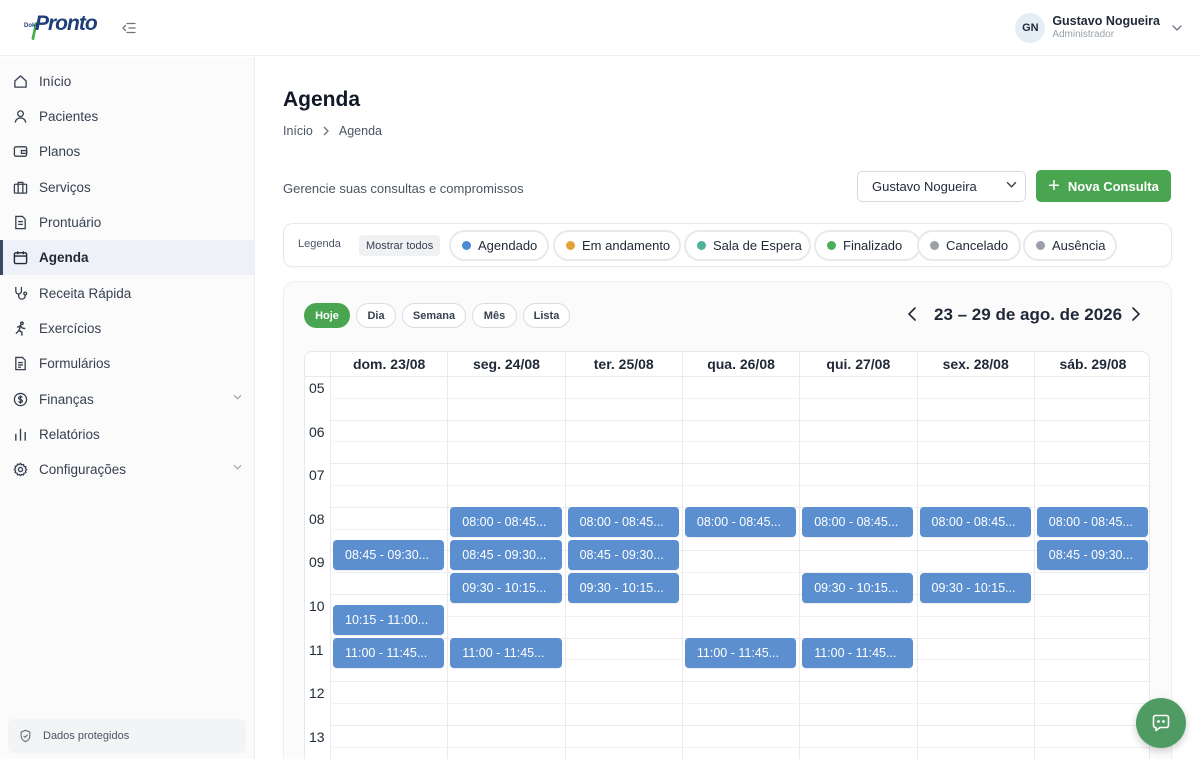 This screenshot has height=759, width=1200. I want to click on new-appointment-button: + Nova Consulta, so click(1103, 186).